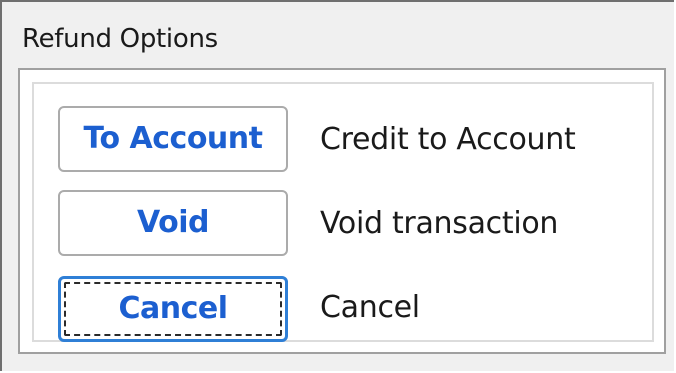  What do you see at coordinates (173, 139) in the screenshot?
I see `to-account-button: To Account` at bounding box center [173, 139].